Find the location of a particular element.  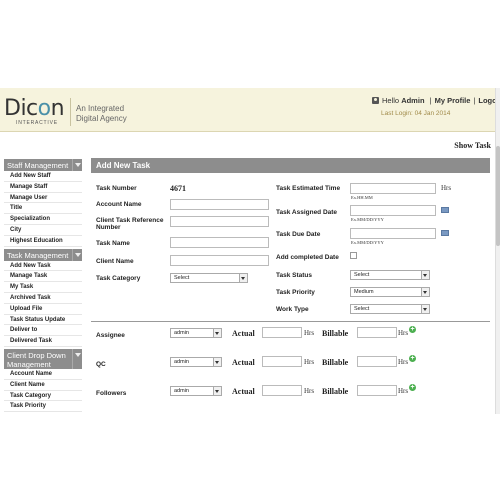

vertical-scrollbar is located at coordinates (497, 251).